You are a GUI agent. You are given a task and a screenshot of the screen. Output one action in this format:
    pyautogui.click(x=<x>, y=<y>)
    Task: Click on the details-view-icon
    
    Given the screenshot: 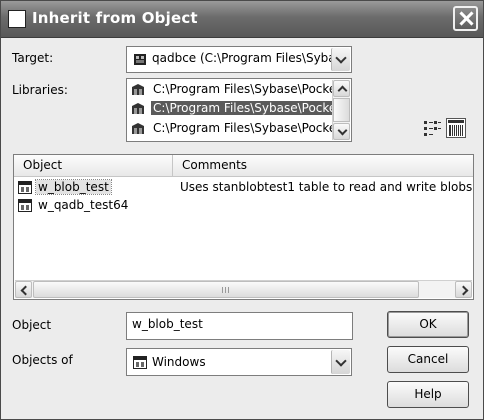 What is the action you would take?
    pyautogui.click(x=456, y=128)
    